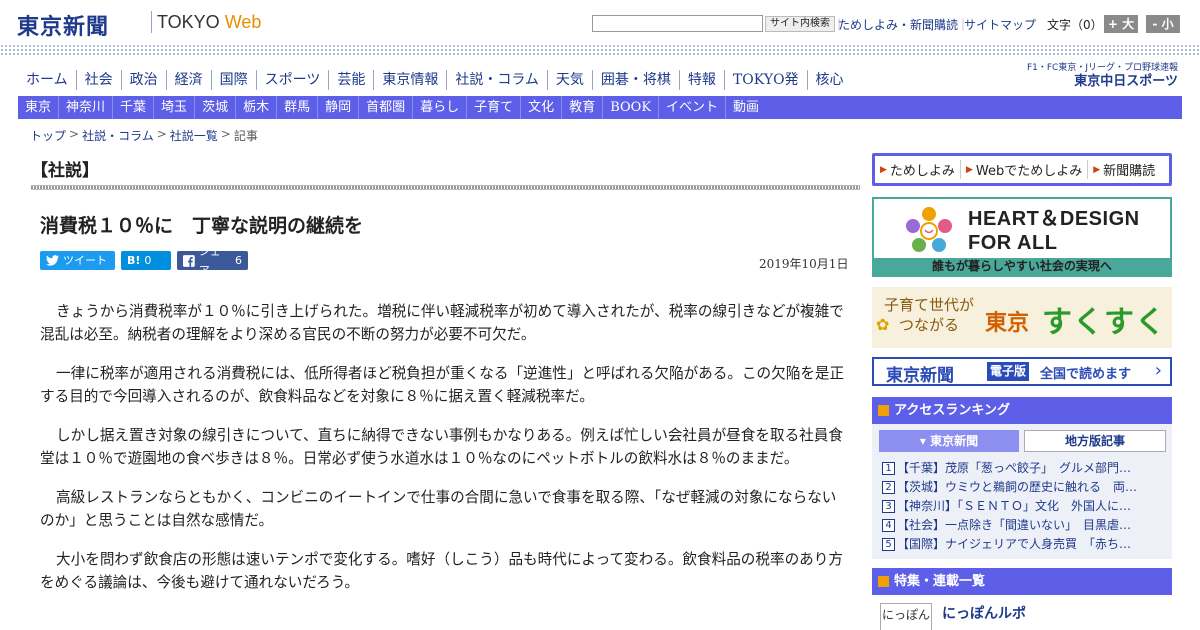  Describe the element at coordinates (188, 80) in the screenshot. I see `nav-item: 経済` at that location.